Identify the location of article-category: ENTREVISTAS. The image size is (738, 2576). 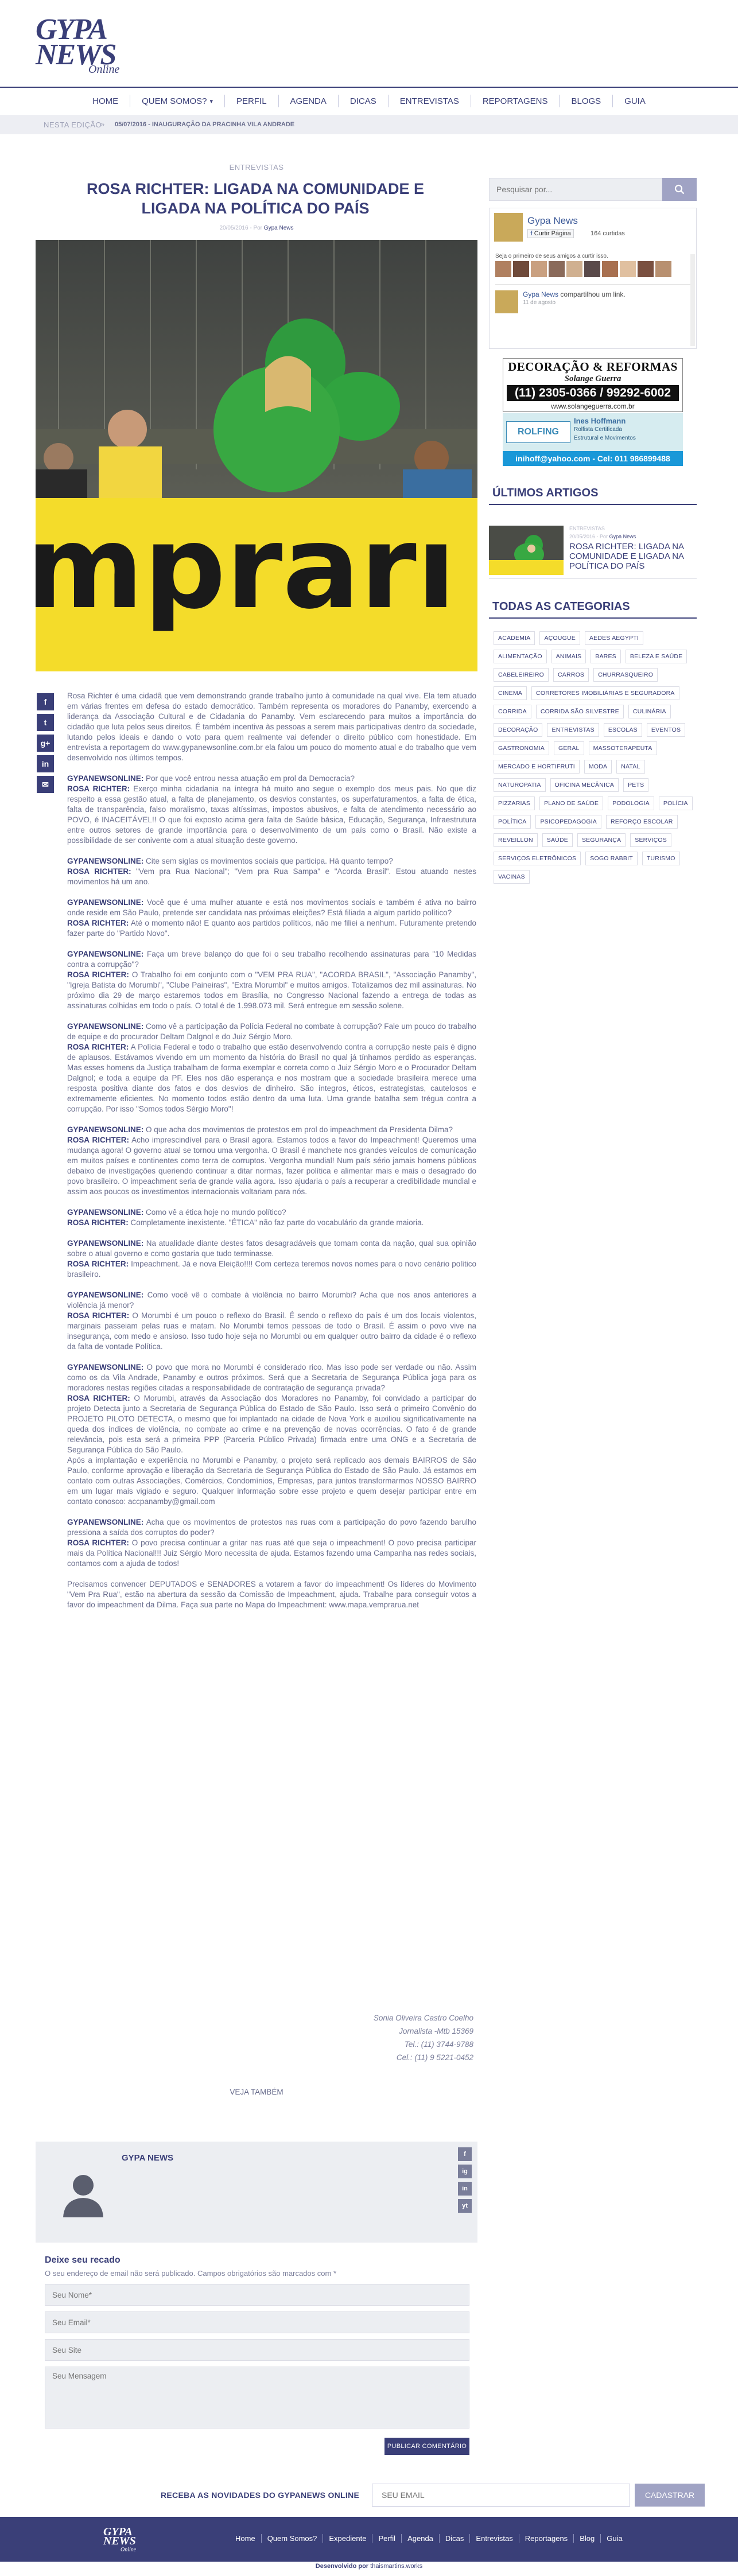
(256, 167).